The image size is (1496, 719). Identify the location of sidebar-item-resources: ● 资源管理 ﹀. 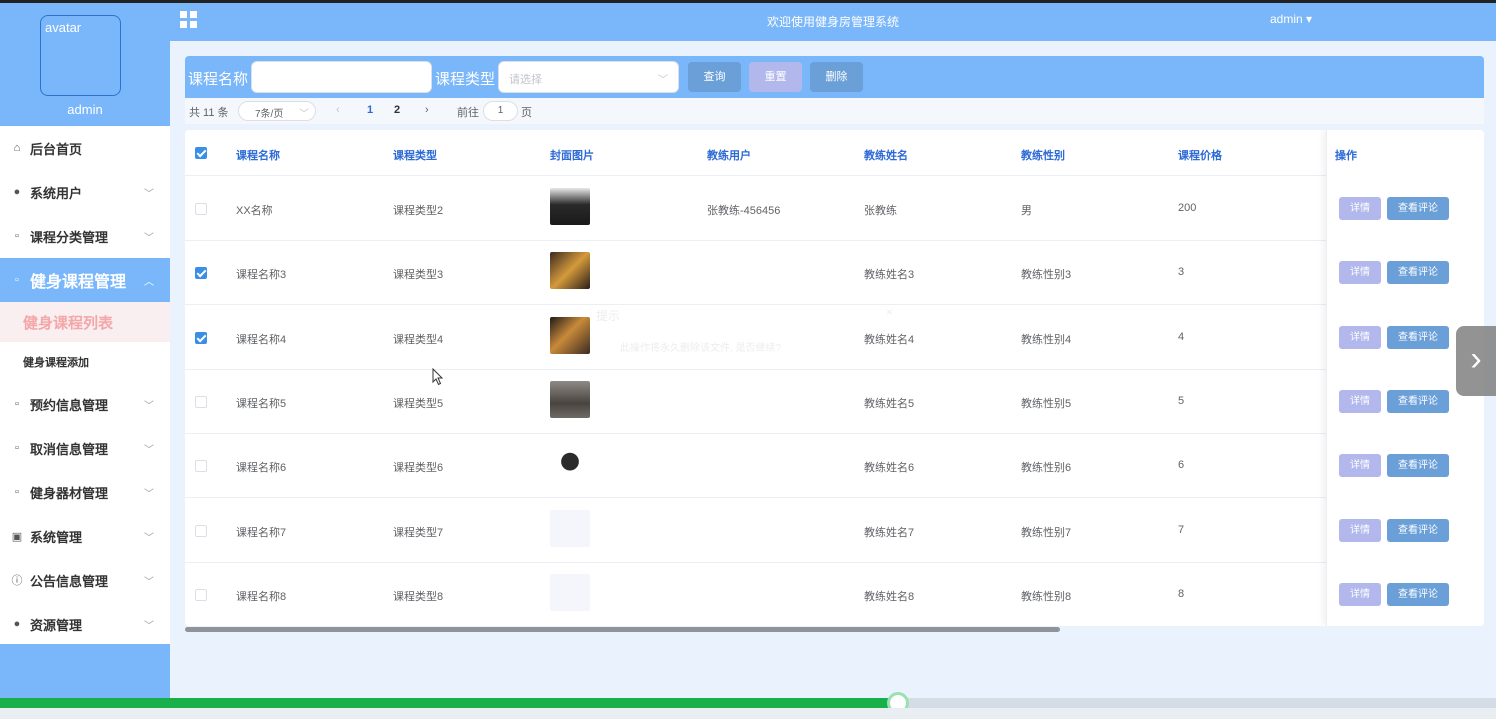
(85, 624).